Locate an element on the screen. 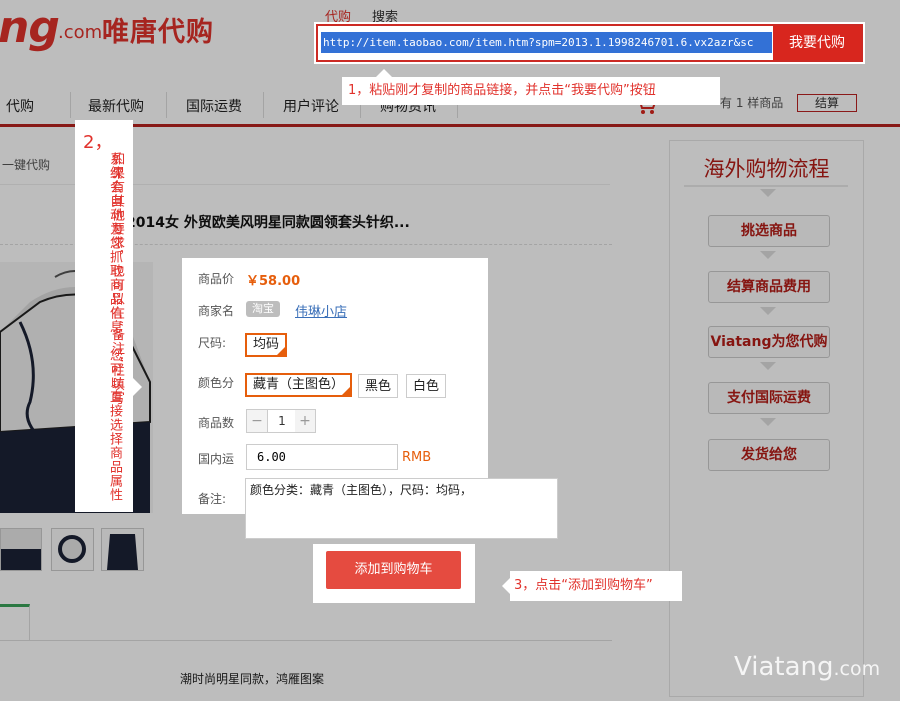  watermark: Viatang.com is located at coordinates (807, 667).